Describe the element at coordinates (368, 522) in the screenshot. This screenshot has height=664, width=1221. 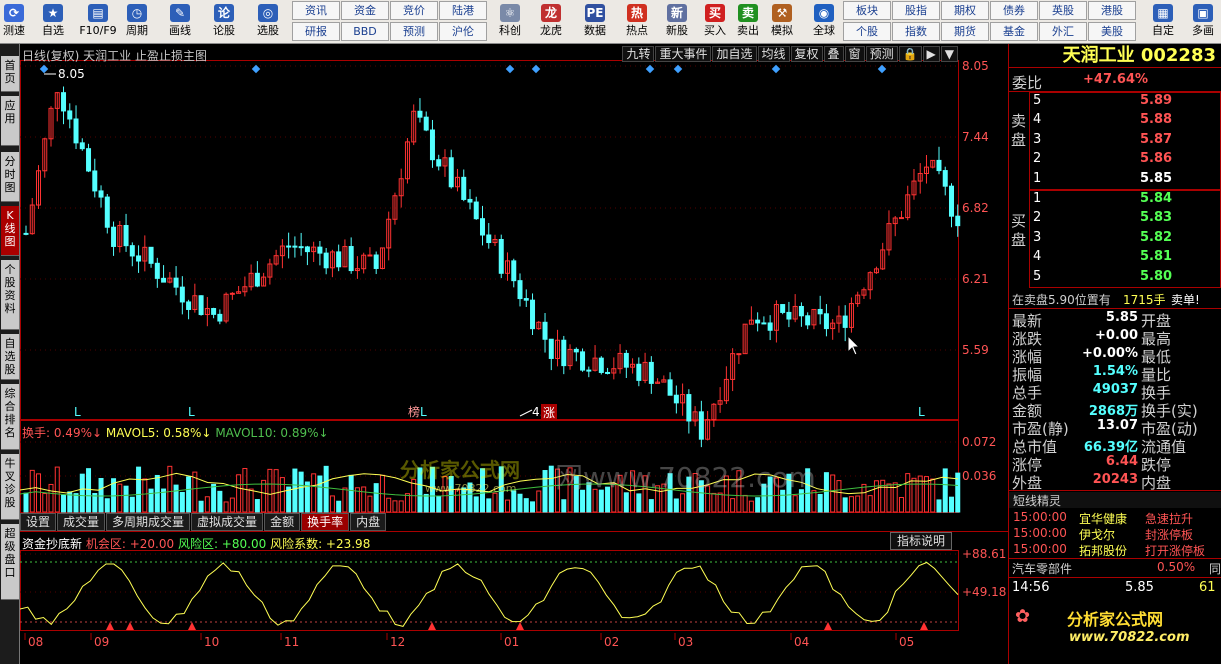
I see `indicator-tab-6: 内盘` at that location.